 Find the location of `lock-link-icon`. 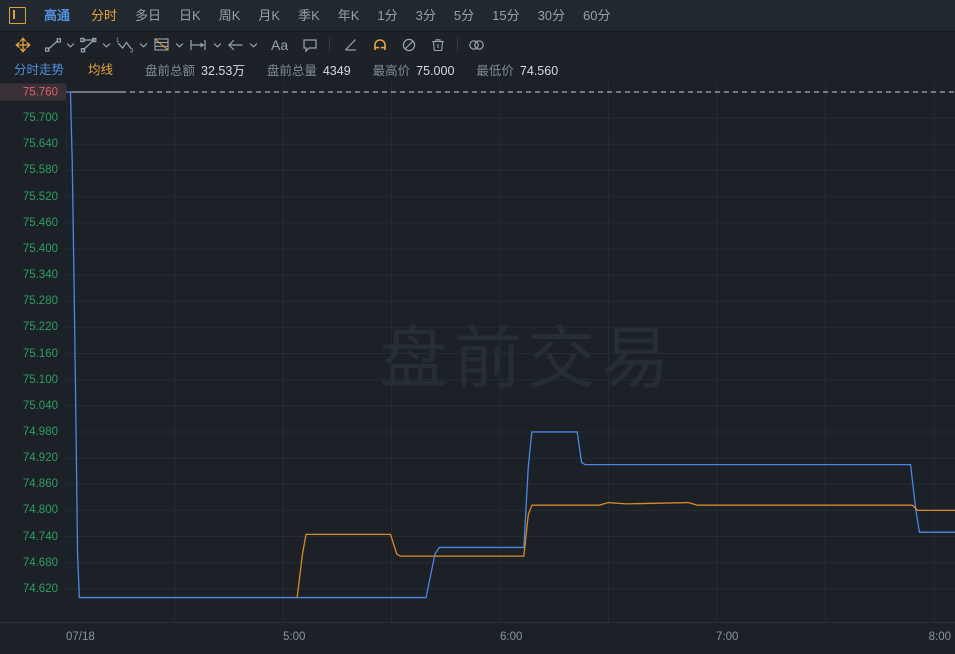

lock-link-icon is located at coordinates (477, 45).